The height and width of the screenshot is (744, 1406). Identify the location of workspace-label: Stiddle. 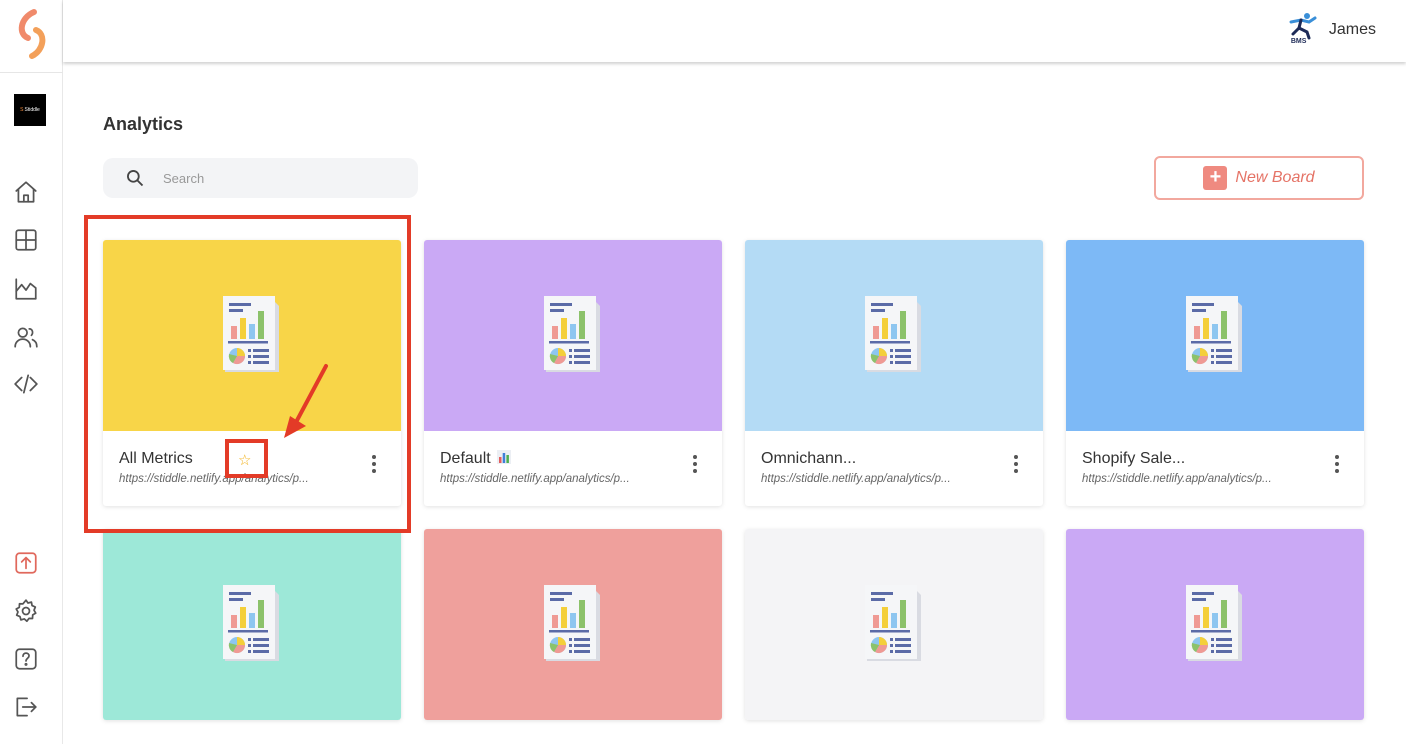
(32, 110).